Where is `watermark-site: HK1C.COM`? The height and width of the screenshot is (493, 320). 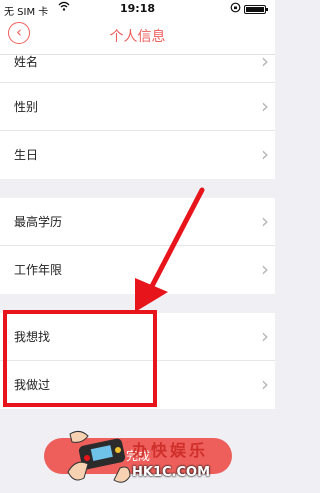
watermark-site: HK1C.COM is located at coordinates (171, 472).